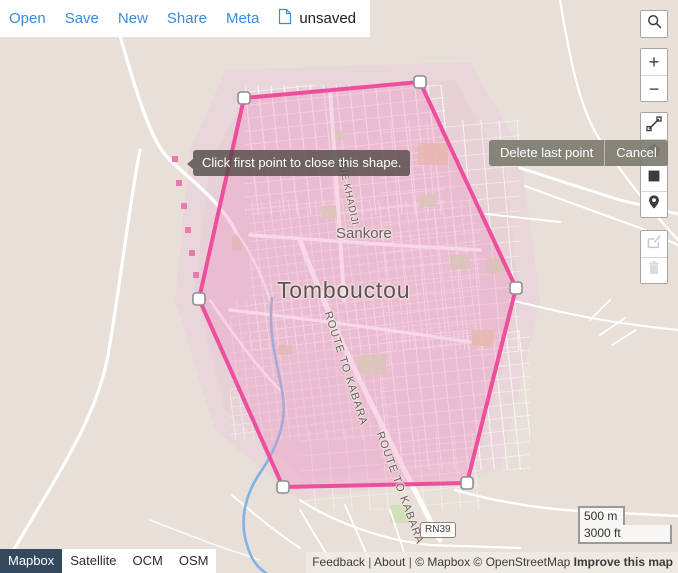 The width and height of the screenshot is (678, 573). I want to click on line-icon, so click(654, 126).